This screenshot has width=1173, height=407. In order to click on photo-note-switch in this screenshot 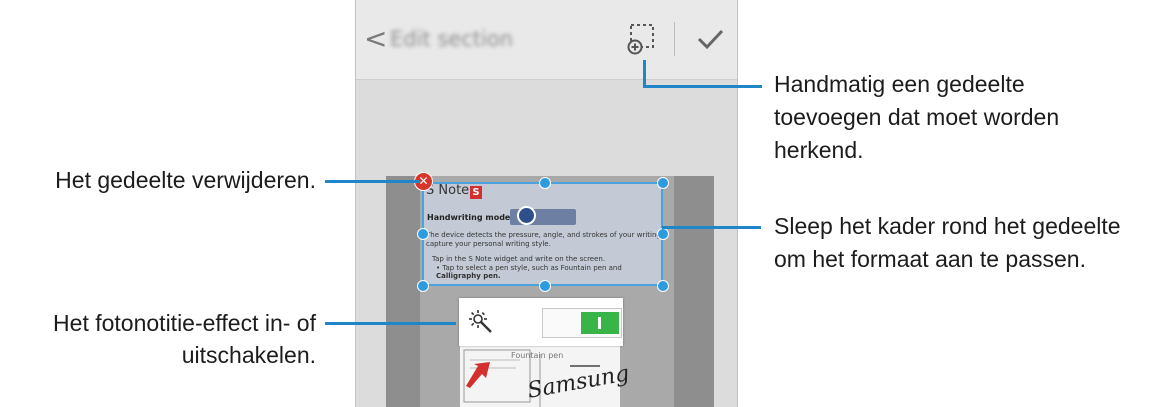, I will do `click(582, 323)`.